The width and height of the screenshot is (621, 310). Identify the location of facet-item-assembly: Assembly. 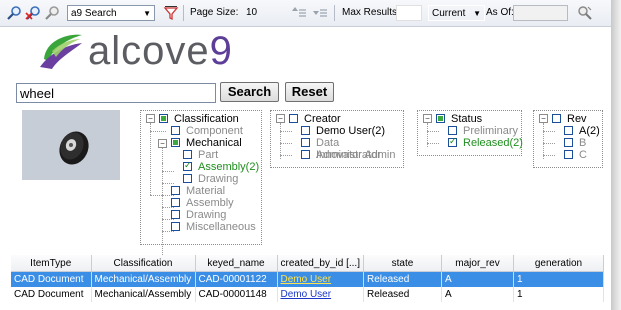
(210, 203).